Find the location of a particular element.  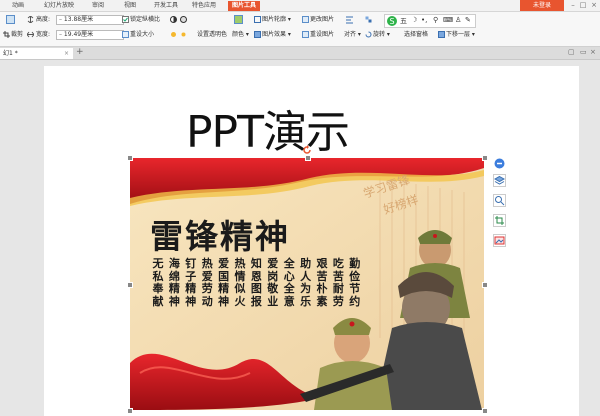

resize-handle-top-right is located at coordinates (485, 158).